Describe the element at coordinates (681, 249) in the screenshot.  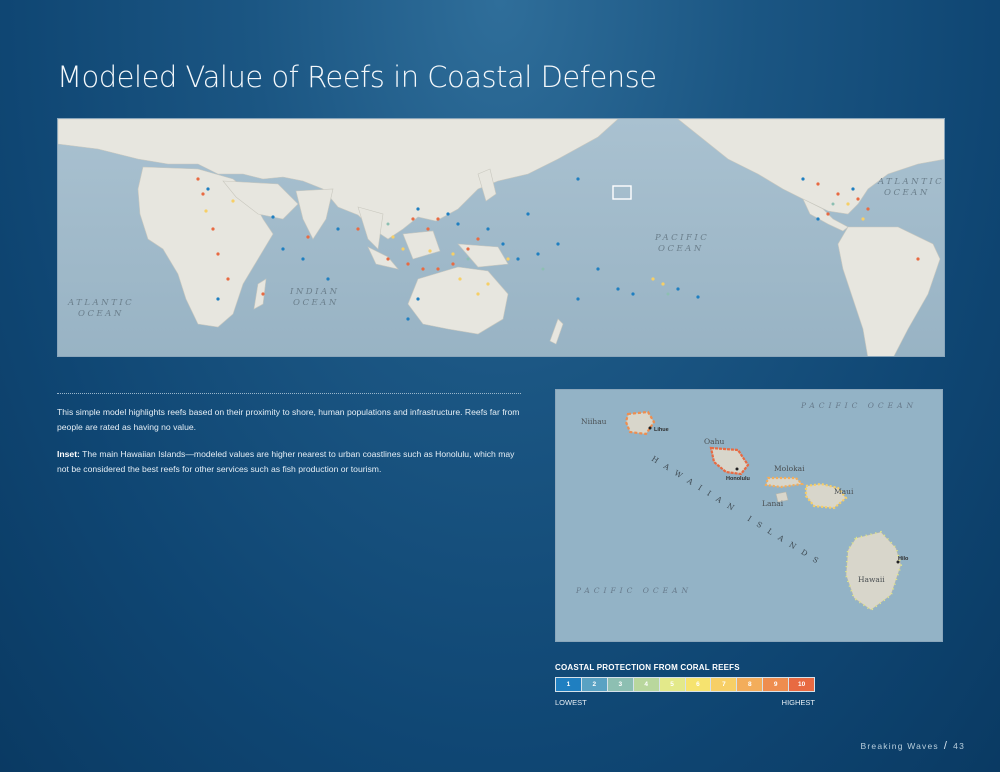
I see `ocean-label-pacific-2: OCEAN` at that location.